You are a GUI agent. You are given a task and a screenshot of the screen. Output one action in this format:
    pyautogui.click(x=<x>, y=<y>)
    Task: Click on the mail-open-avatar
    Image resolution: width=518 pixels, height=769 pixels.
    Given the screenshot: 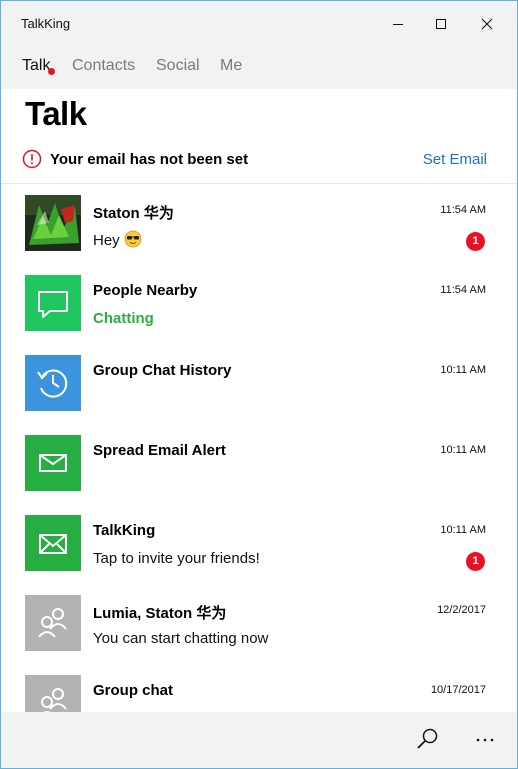 What is the action you would take?
    pyautogui.click(x=53, y=543)
    